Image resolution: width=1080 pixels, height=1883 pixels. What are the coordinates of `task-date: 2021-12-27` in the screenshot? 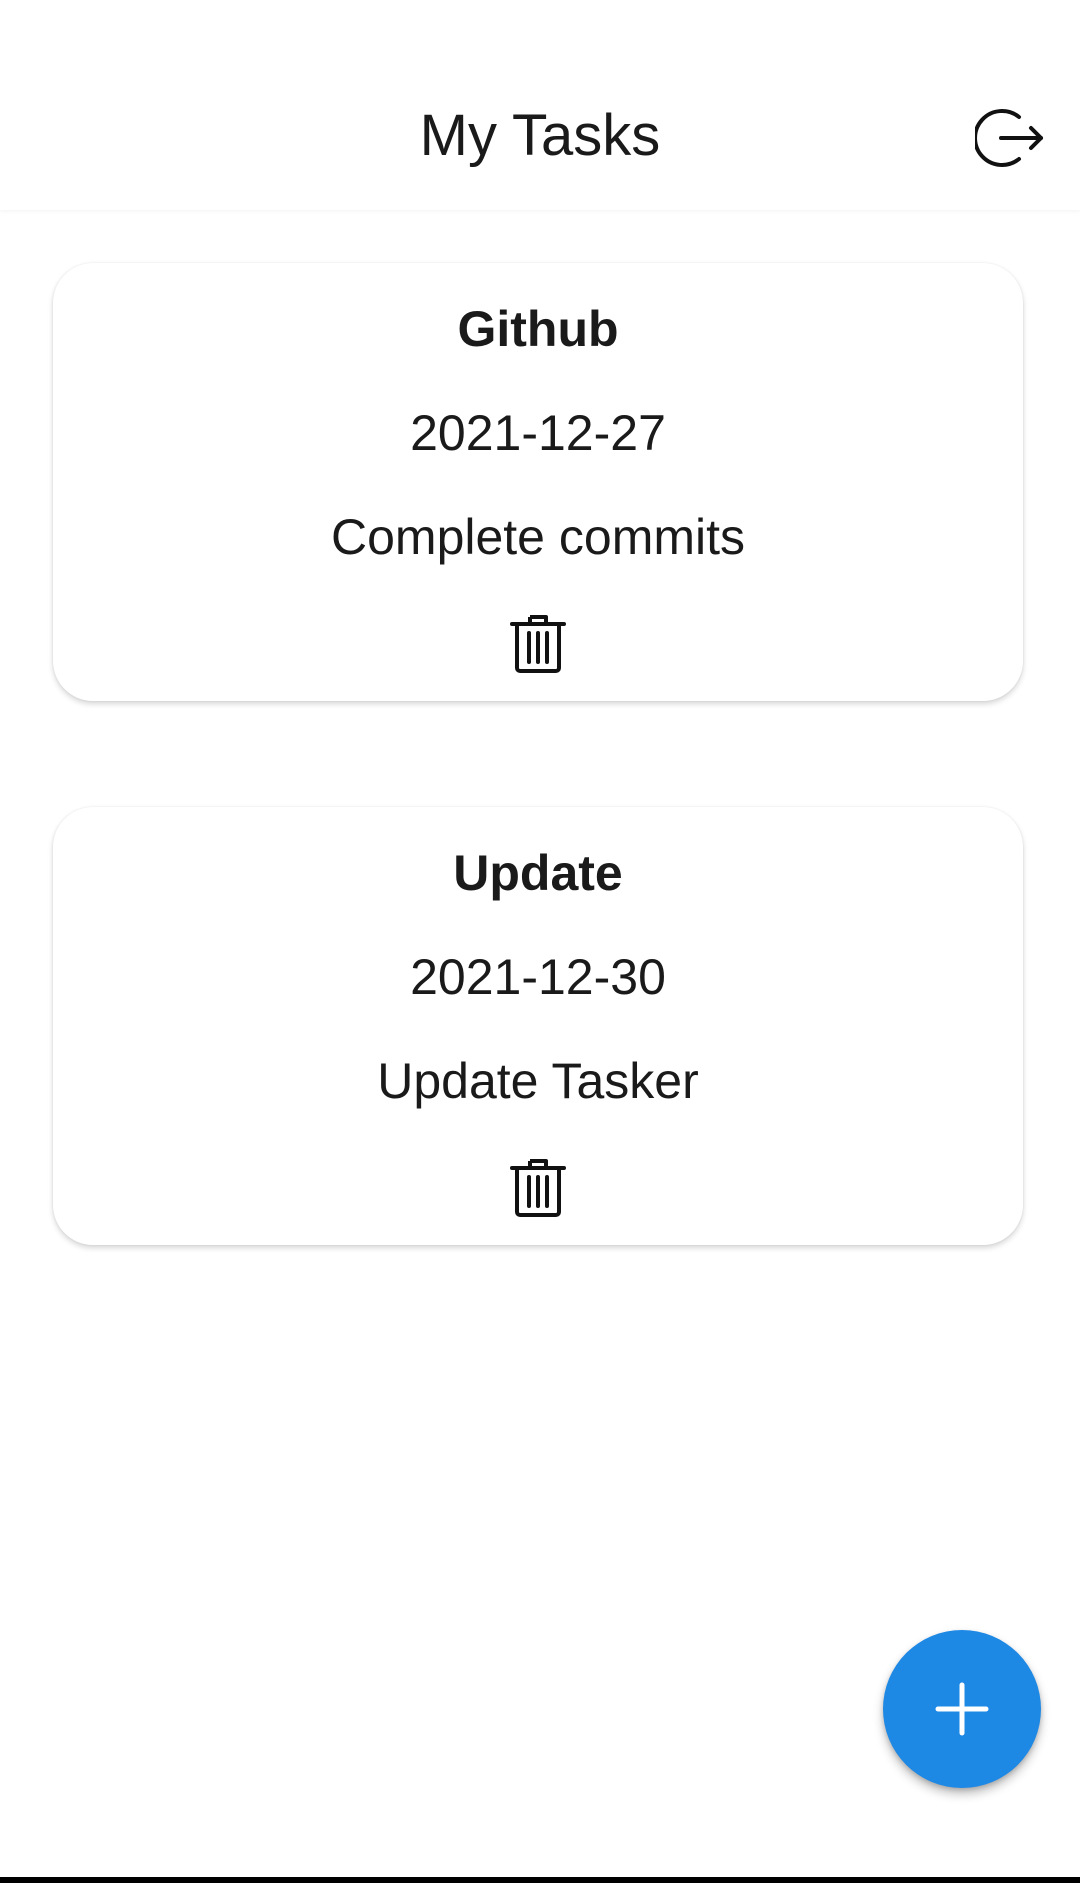 It's located at (538, 433).